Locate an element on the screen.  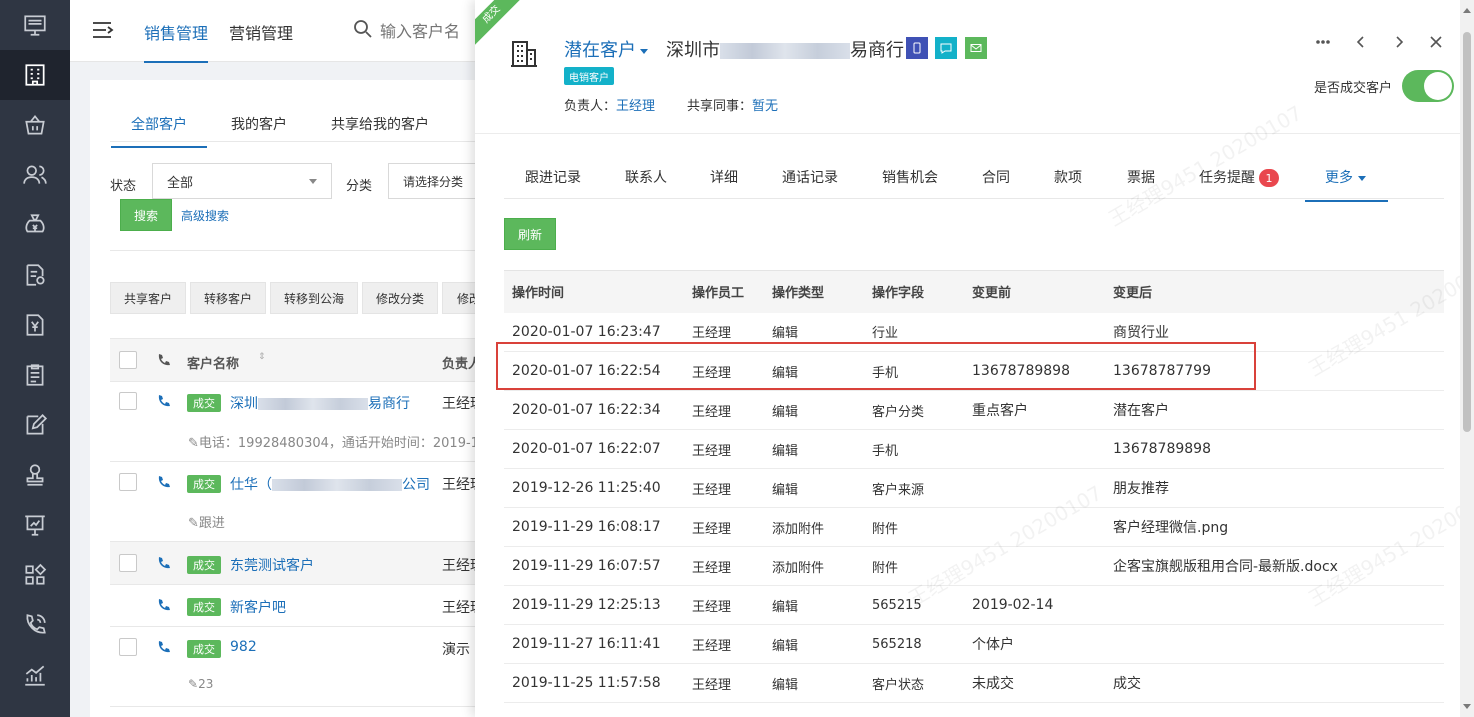
followup-note: ✎跟进 is located at coordinates (206, 521).